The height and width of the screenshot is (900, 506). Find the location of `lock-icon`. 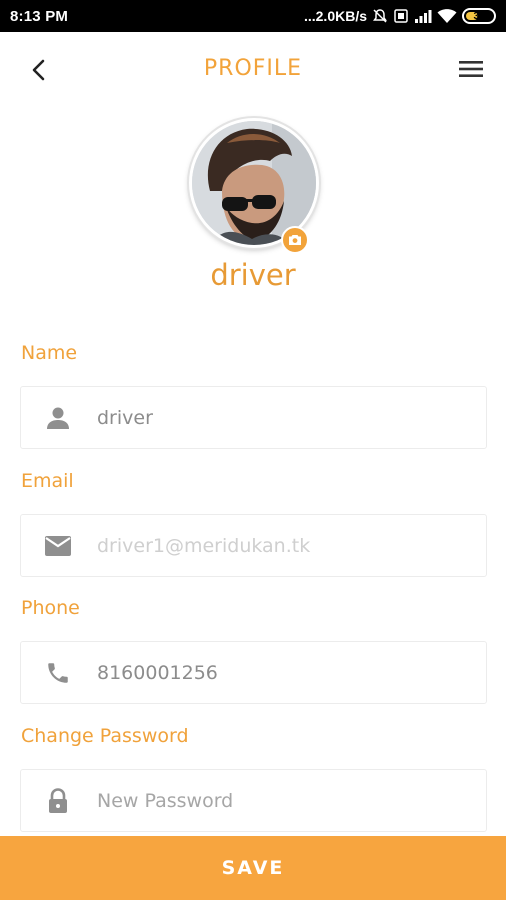

lock-icon is located at coordinates (58, 800).